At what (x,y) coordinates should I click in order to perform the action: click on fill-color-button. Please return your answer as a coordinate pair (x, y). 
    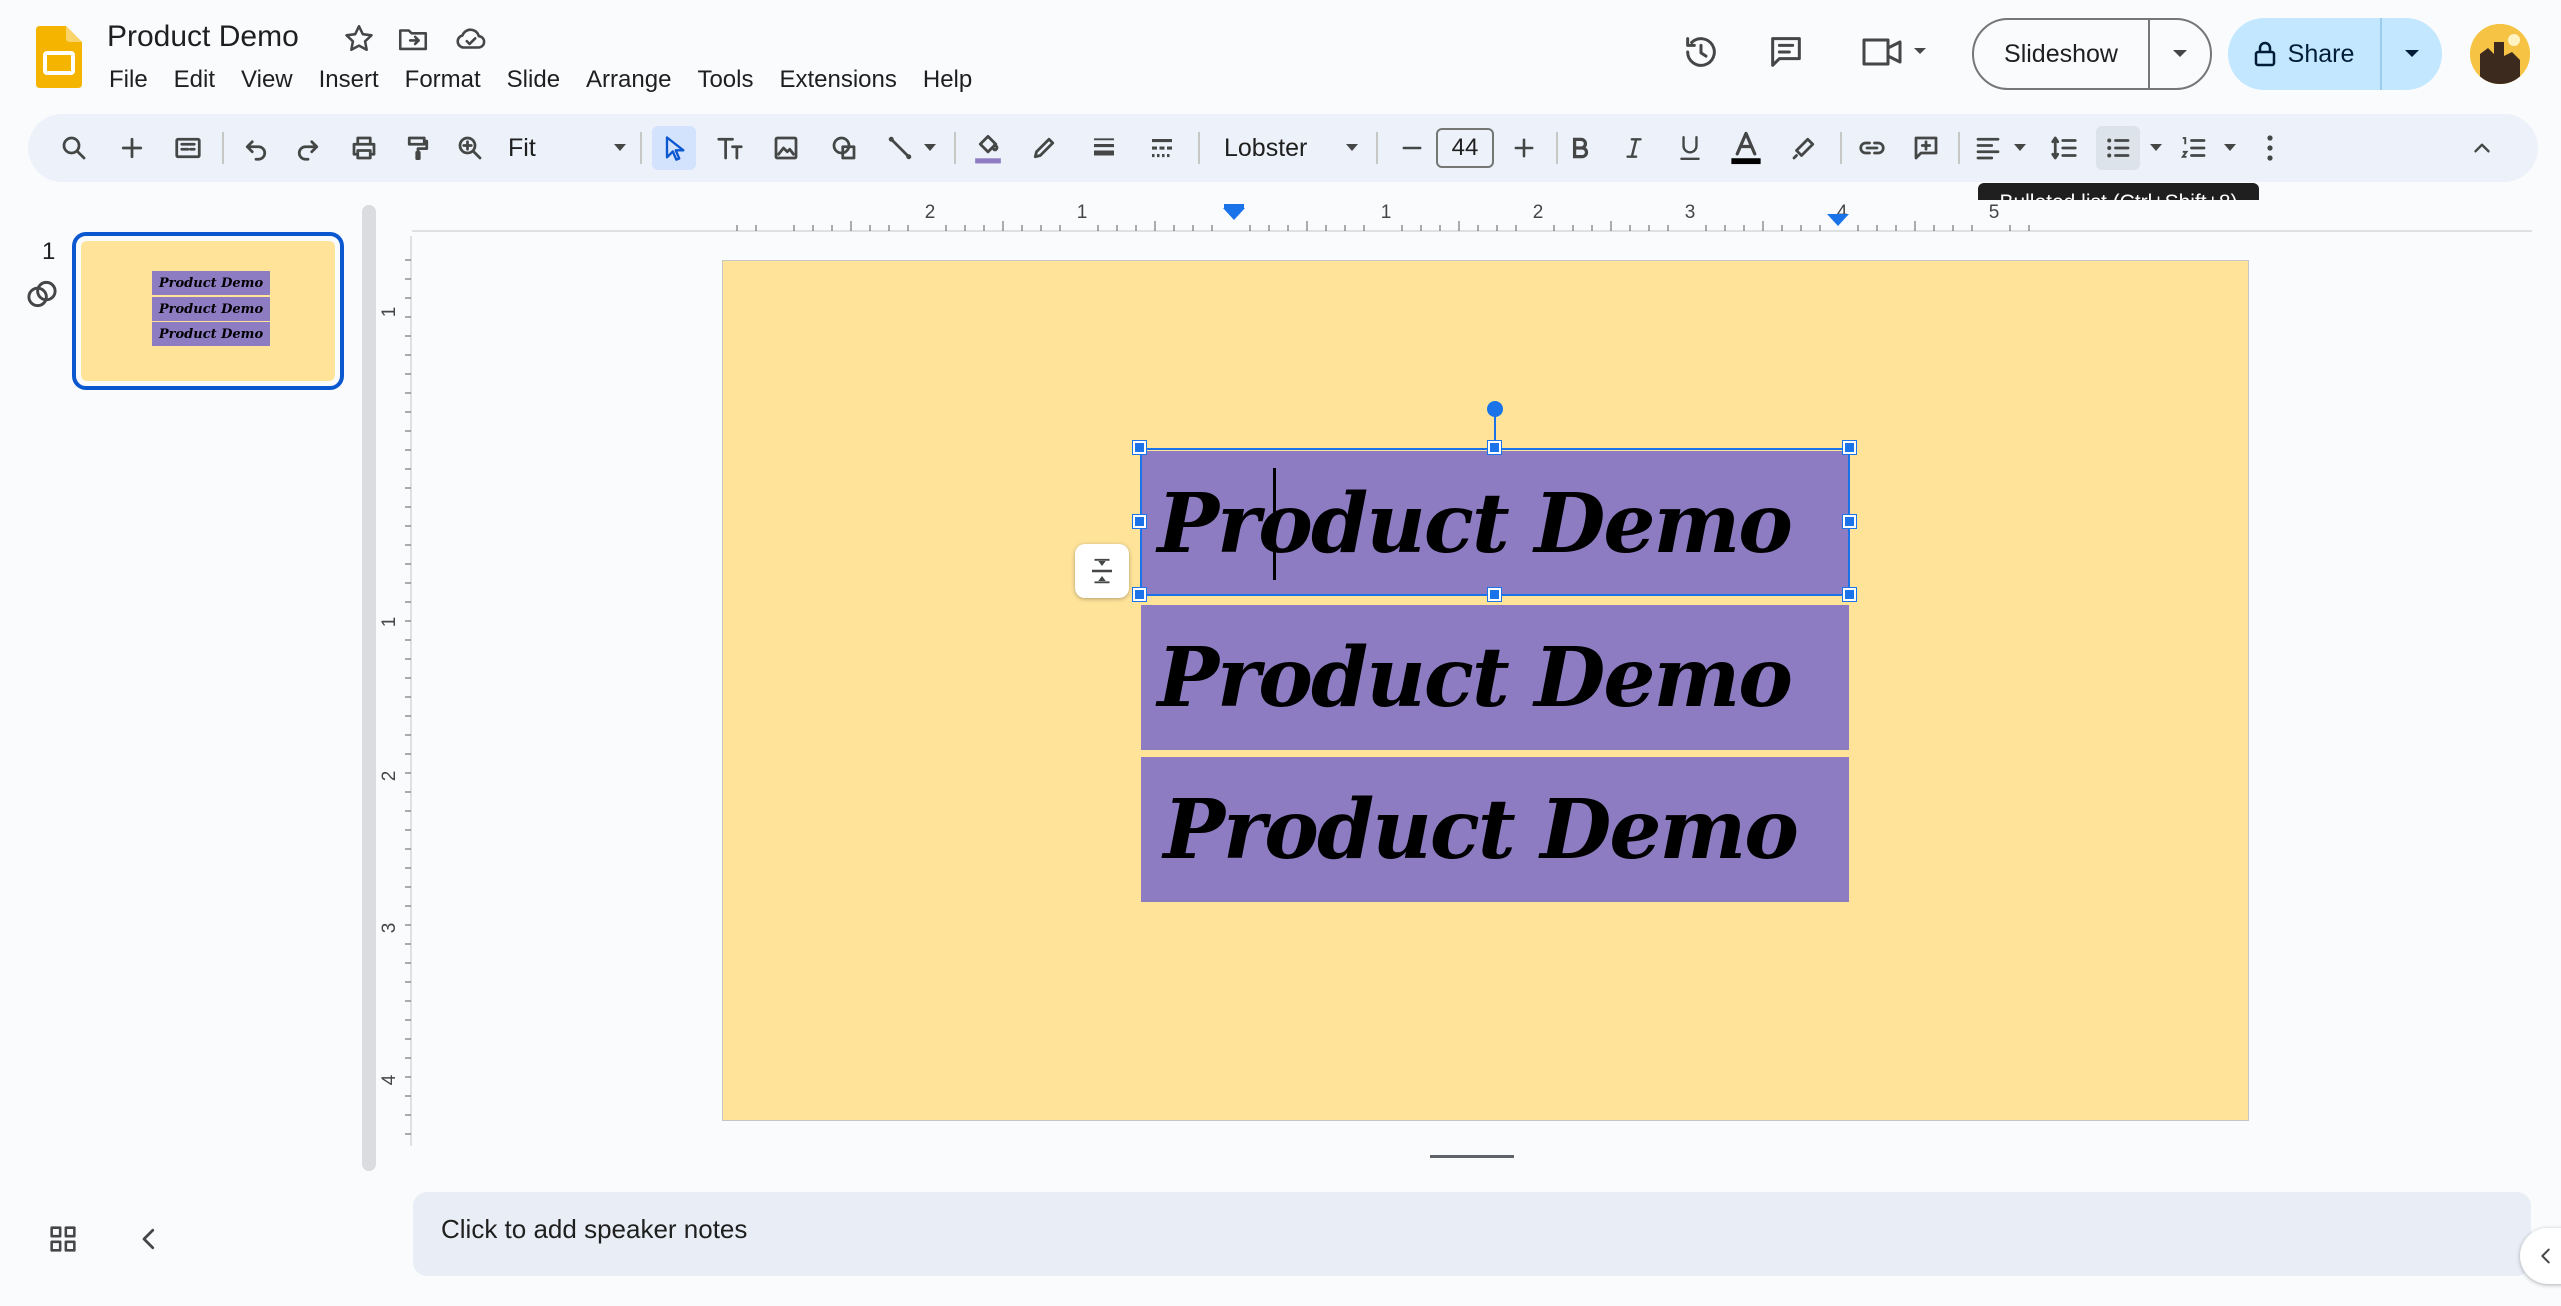
    Looking at the image, I should click on (988, 148).